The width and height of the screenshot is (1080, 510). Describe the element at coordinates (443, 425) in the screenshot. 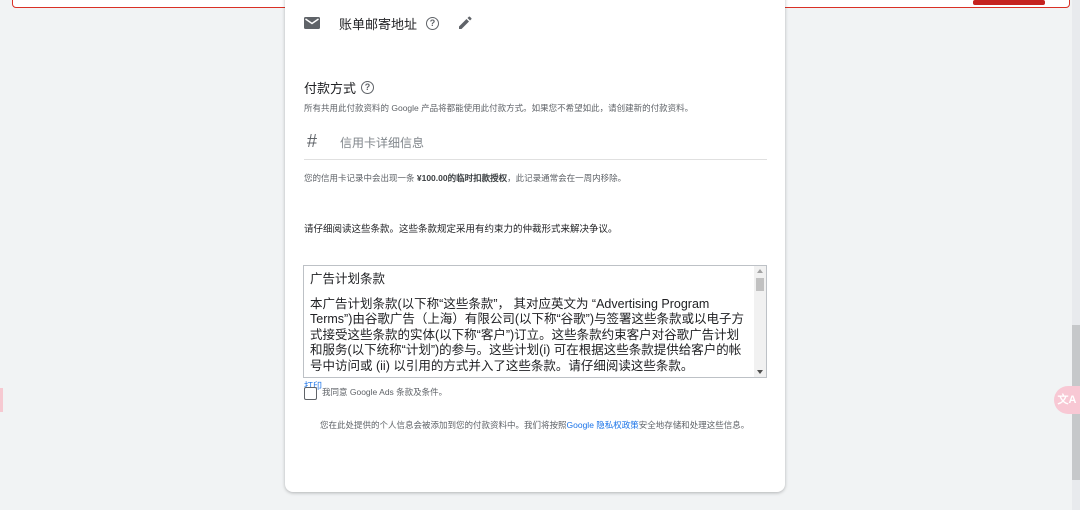

I see `privacy-prefix: 您在此处提供的个人信息会被添加到您的付款资料中。我们将按照` at that location.